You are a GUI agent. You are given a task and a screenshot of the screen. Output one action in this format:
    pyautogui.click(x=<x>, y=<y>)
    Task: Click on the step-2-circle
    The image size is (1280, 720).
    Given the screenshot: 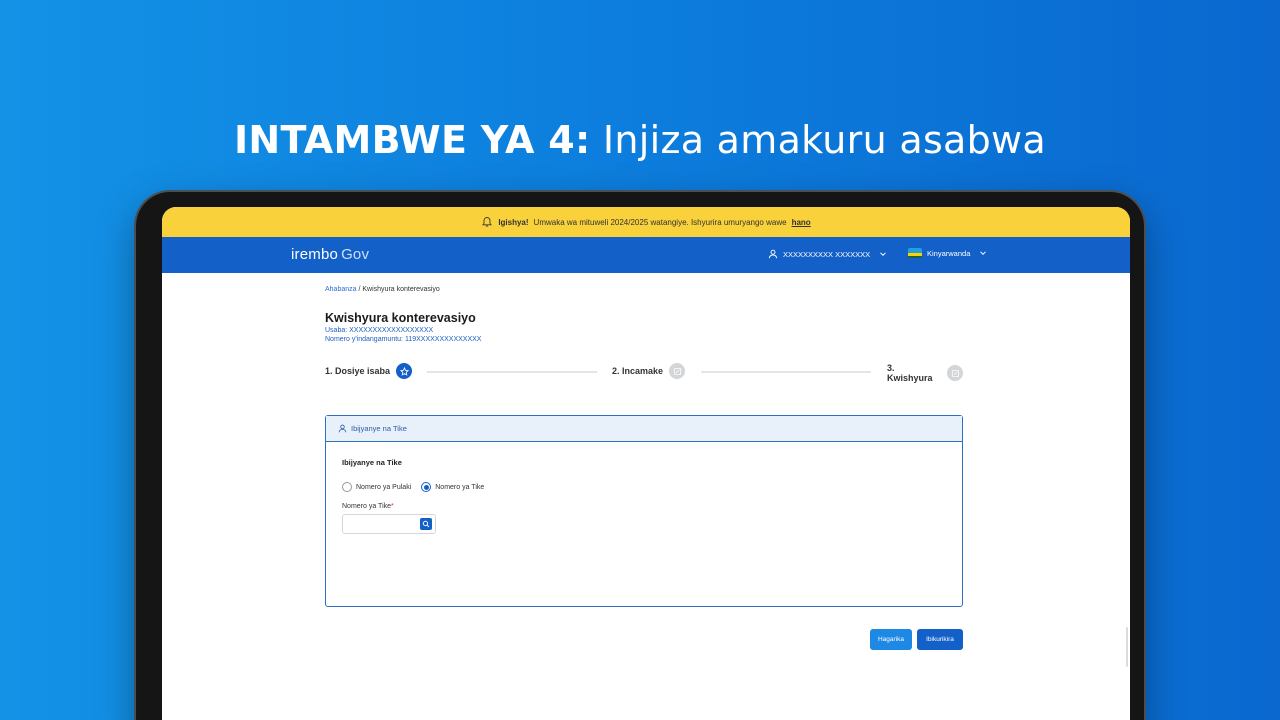 What is the action you would take?
    pyautogui.click(x=677, y=371)
    